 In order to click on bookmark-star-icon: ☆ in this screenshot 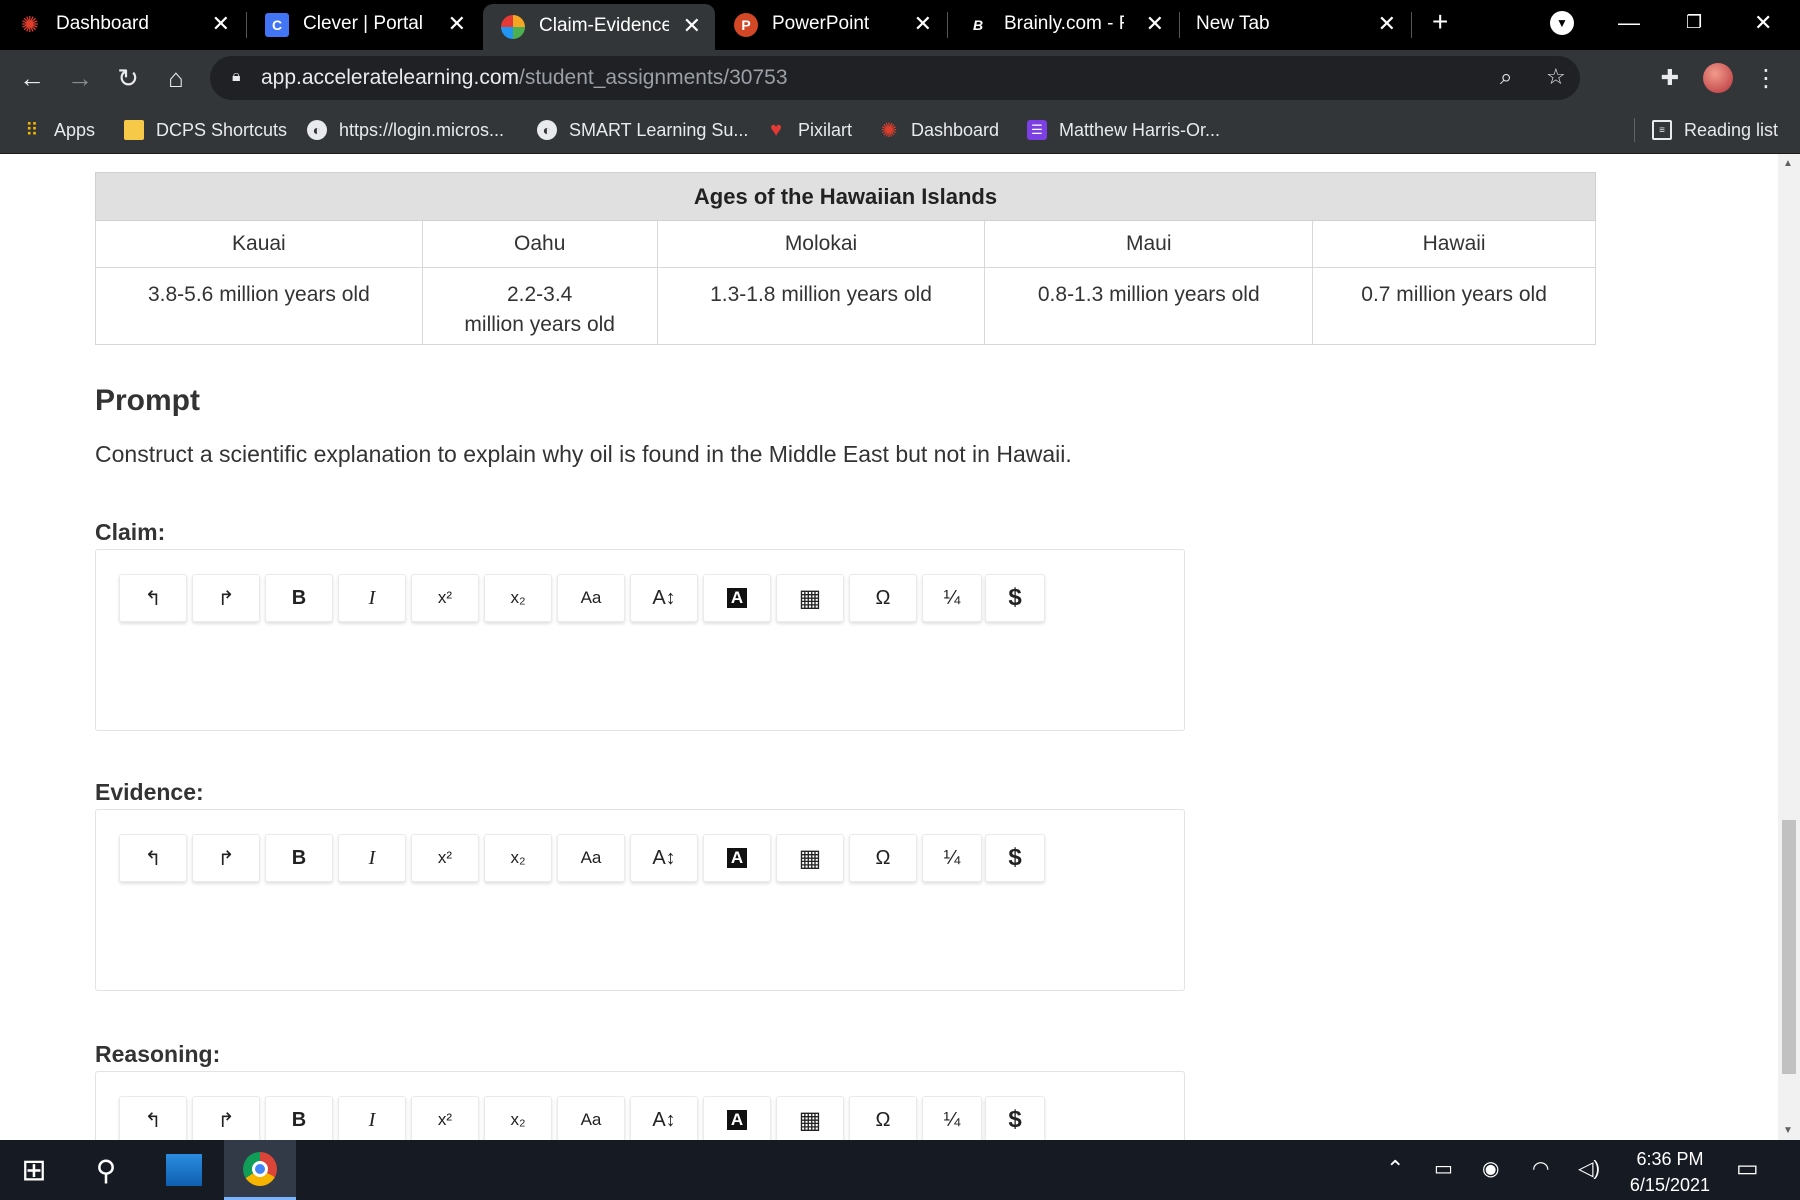, I will do `click(1556, 77)`.